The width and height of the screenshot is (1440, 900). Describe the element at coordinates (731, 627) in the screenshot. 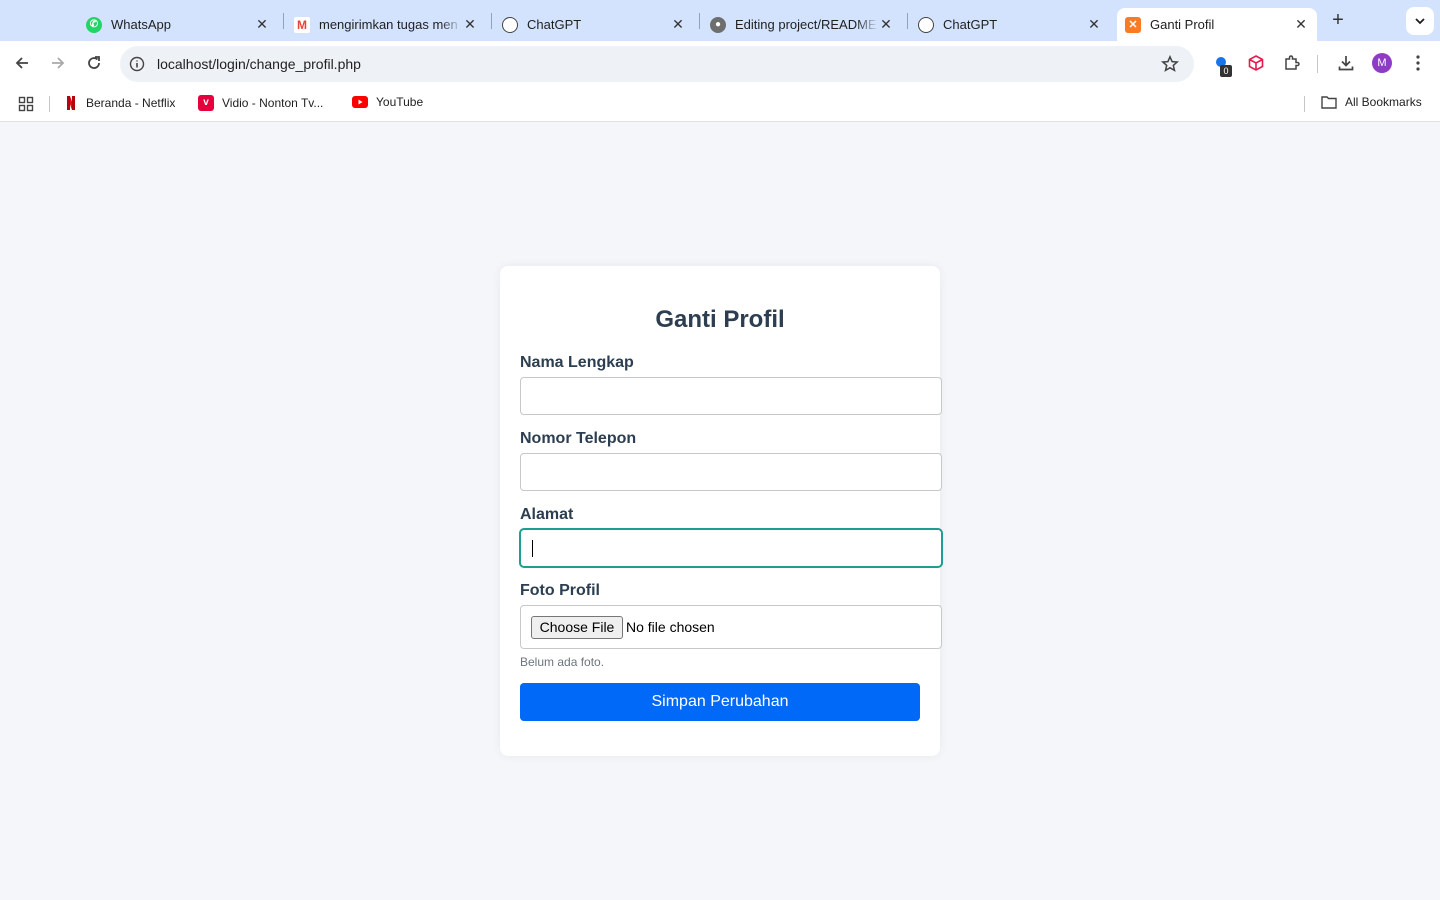

I see `foto-file-input: Choose File No file chosen` at that location.